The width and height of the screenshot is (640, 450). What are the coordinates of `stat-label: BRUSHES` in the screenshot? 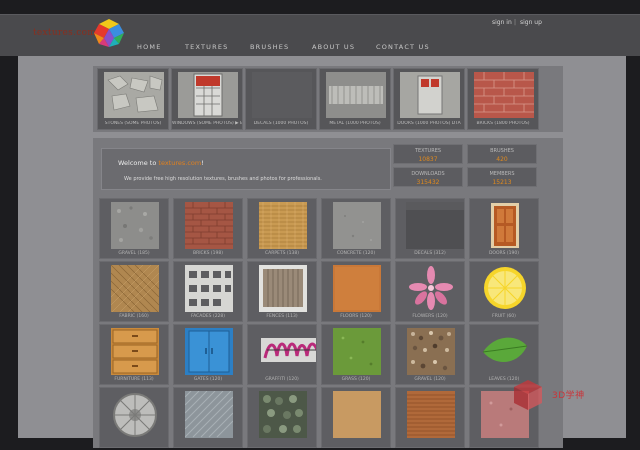 It's located at (502, 151).